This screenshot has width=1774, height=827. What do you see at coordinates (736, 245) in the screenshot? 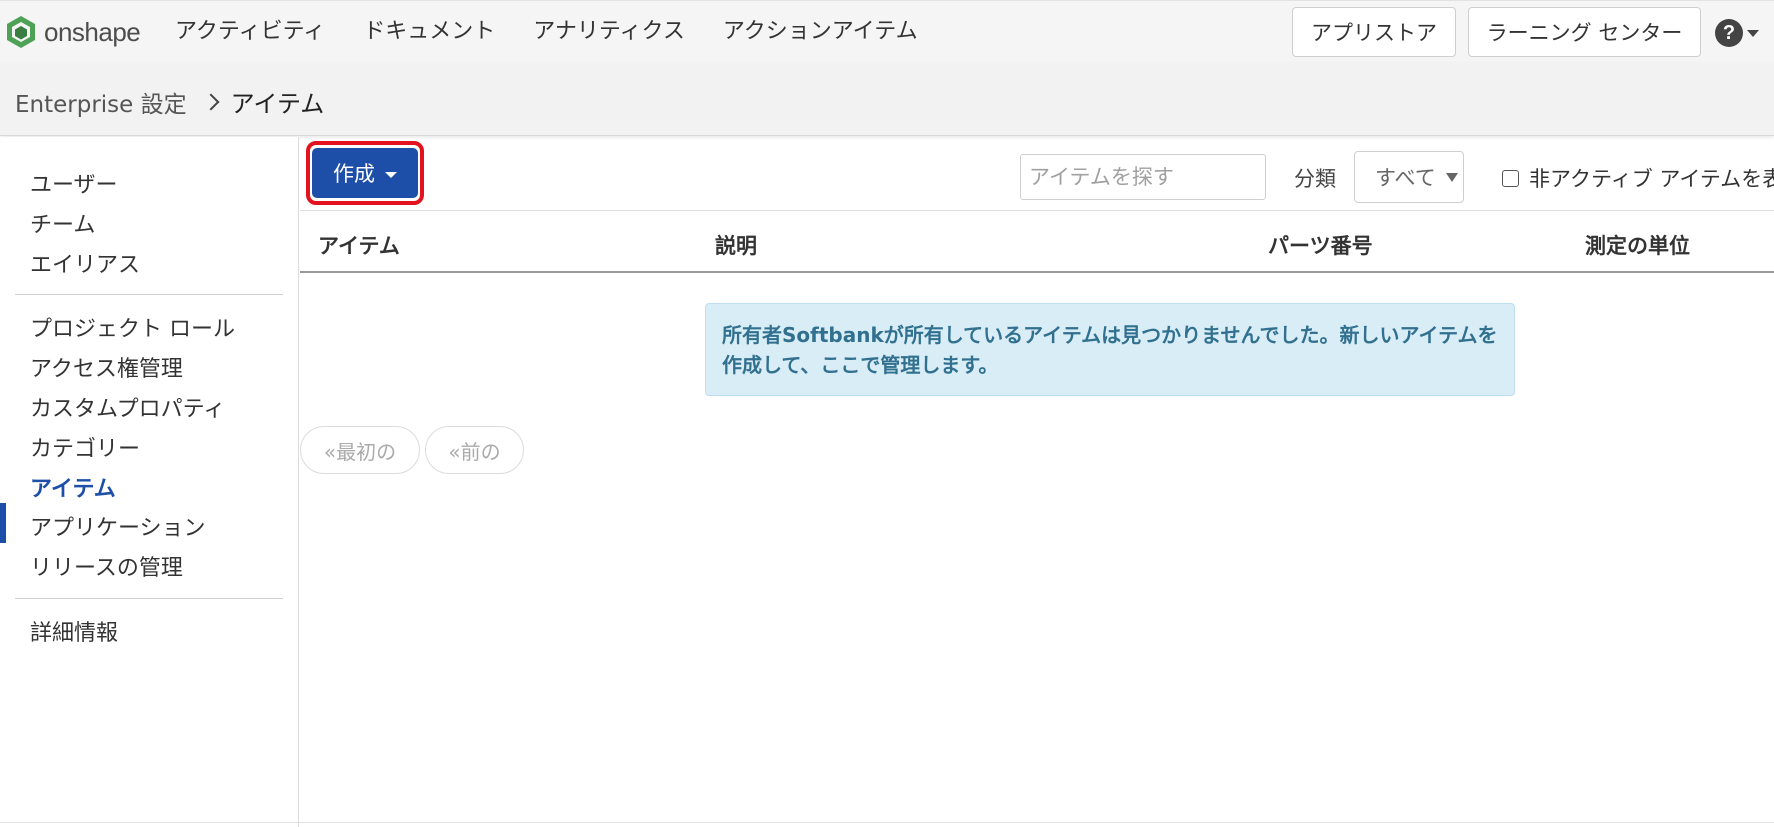
I see `column-header-description: 説明` at bounding box center [736, 245].